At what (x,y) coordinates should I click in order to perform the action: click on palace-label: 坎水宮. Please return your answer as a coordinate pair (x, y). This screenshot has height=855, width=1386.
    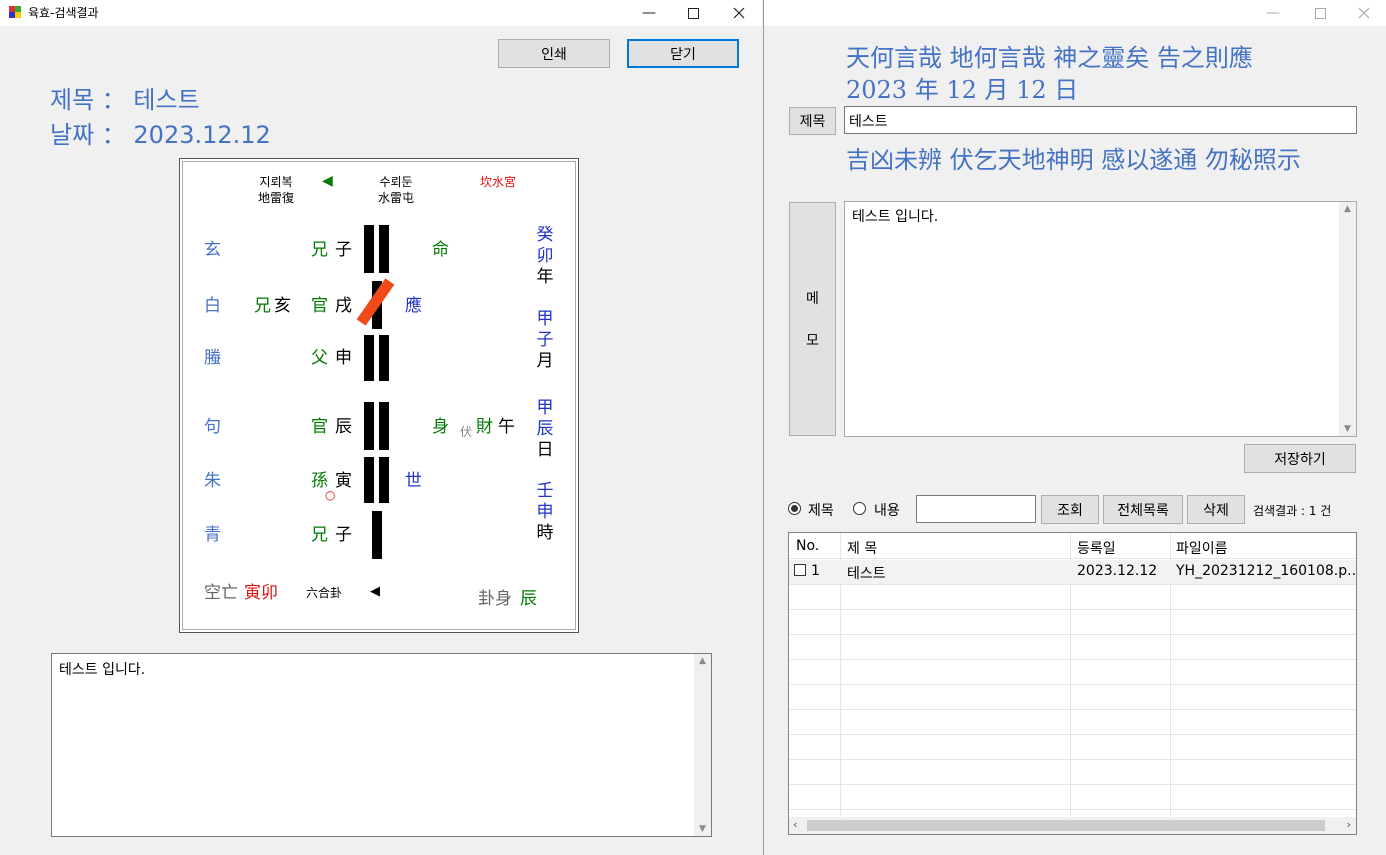
    Looking at the image, I should click on (498, 182).